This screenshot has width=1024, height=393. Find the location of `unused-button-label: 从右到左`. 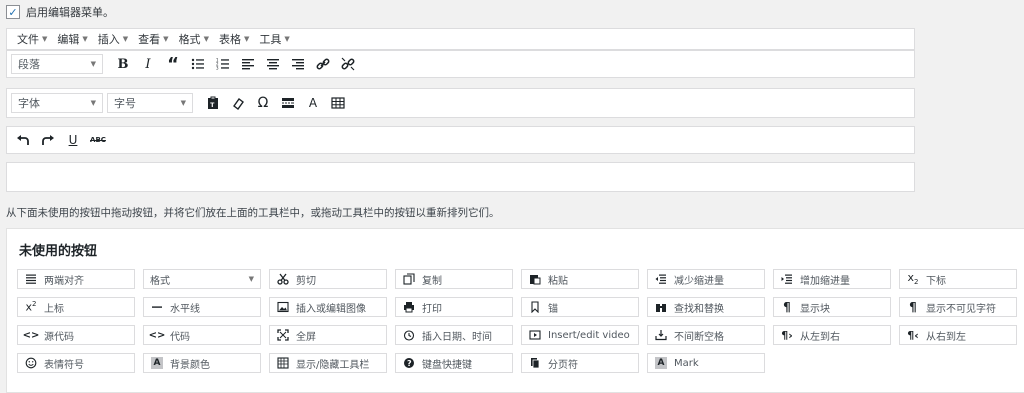

unused-button-label: 从右到左 is located at coordinates (946, 337).